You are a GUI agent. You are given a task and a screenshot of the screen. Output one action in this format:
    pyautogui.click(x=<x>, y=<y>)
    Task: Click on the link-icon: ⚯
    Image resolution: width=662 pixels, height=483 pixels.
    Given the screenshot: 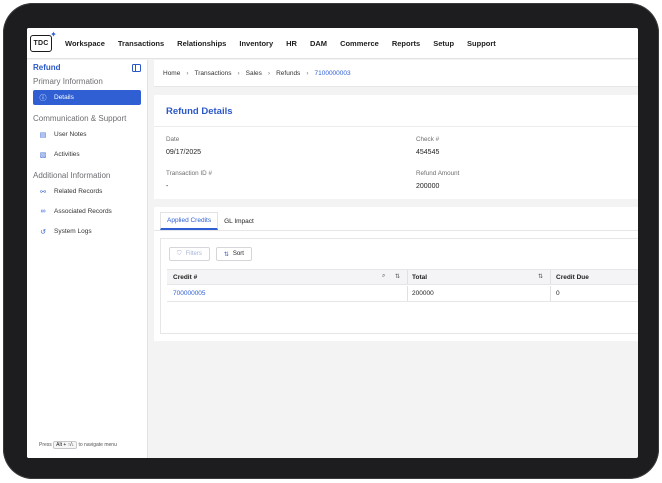 What is the action you would take?
    pyautogui.click(x=43, y=192)
    